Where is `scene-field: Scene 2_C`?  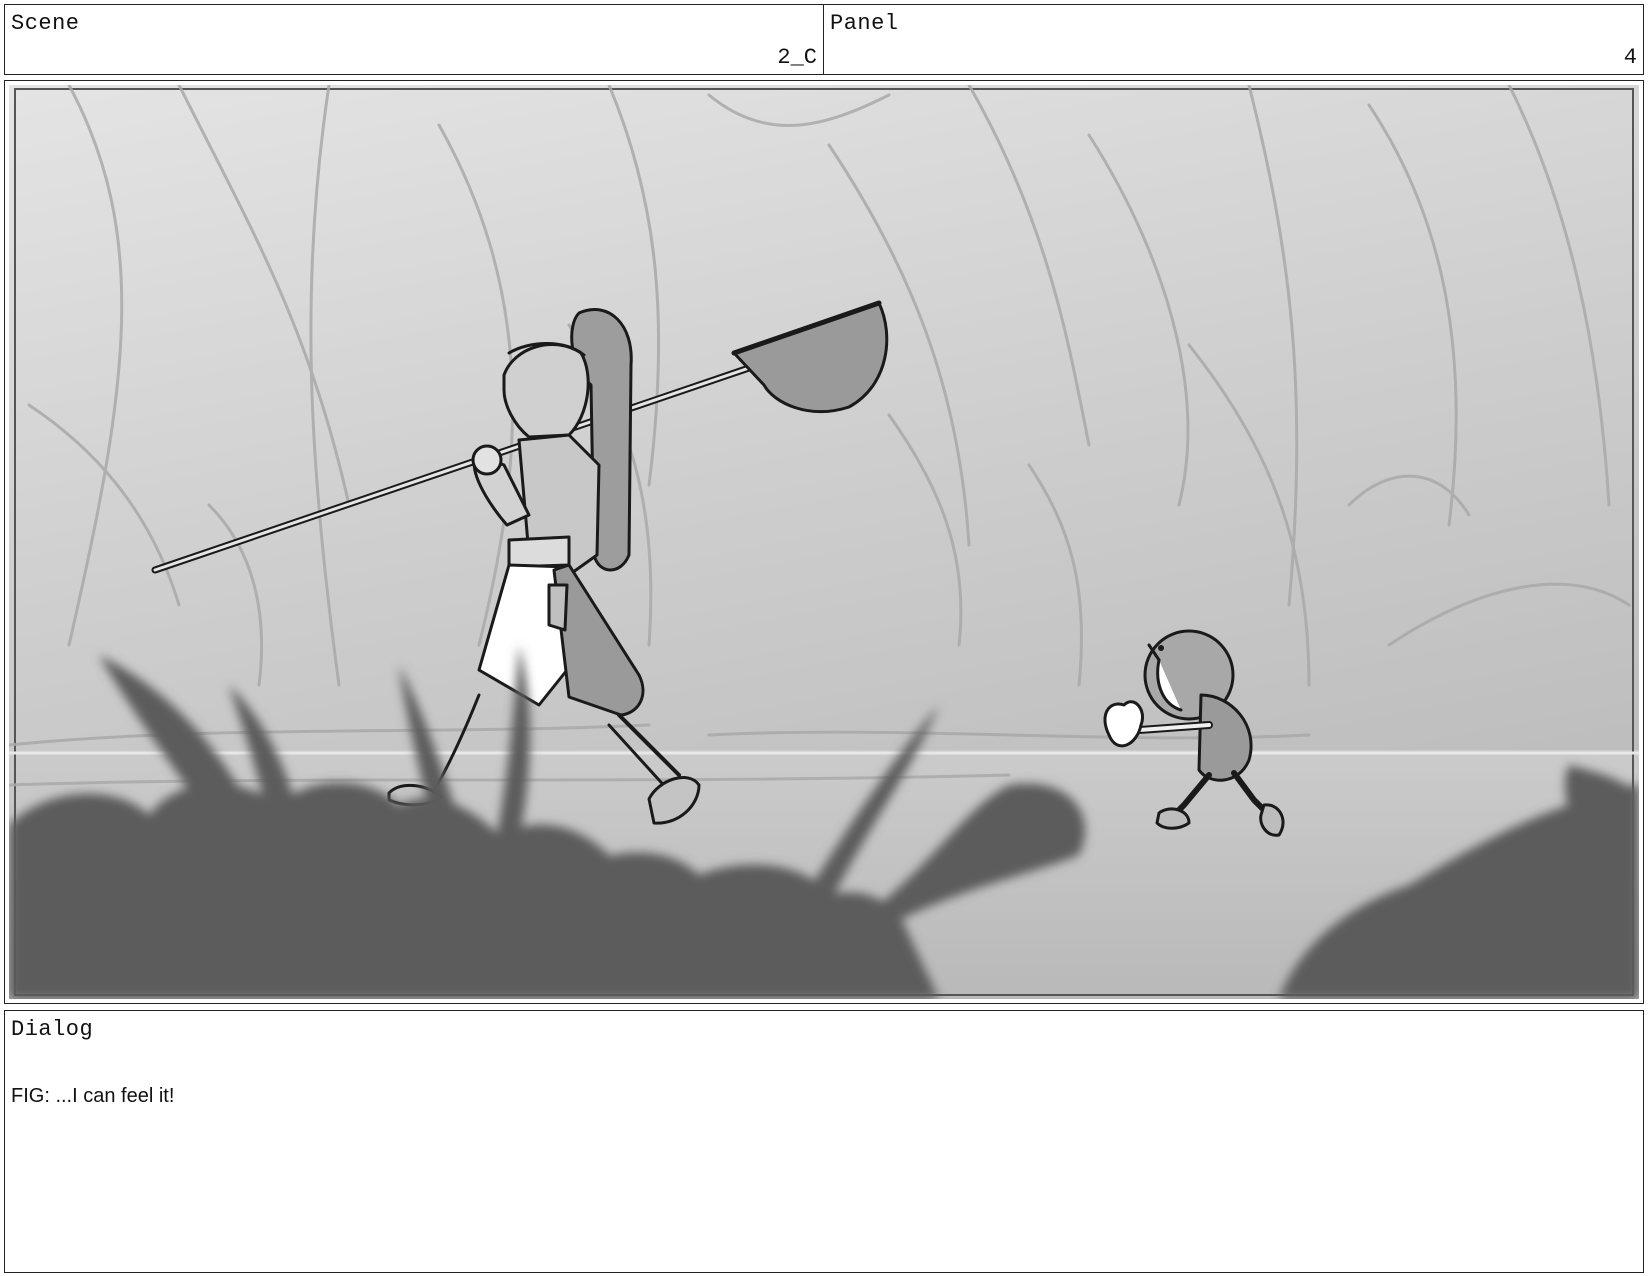
scene-field: Scene 2_C is located at coordinates (414, 39).